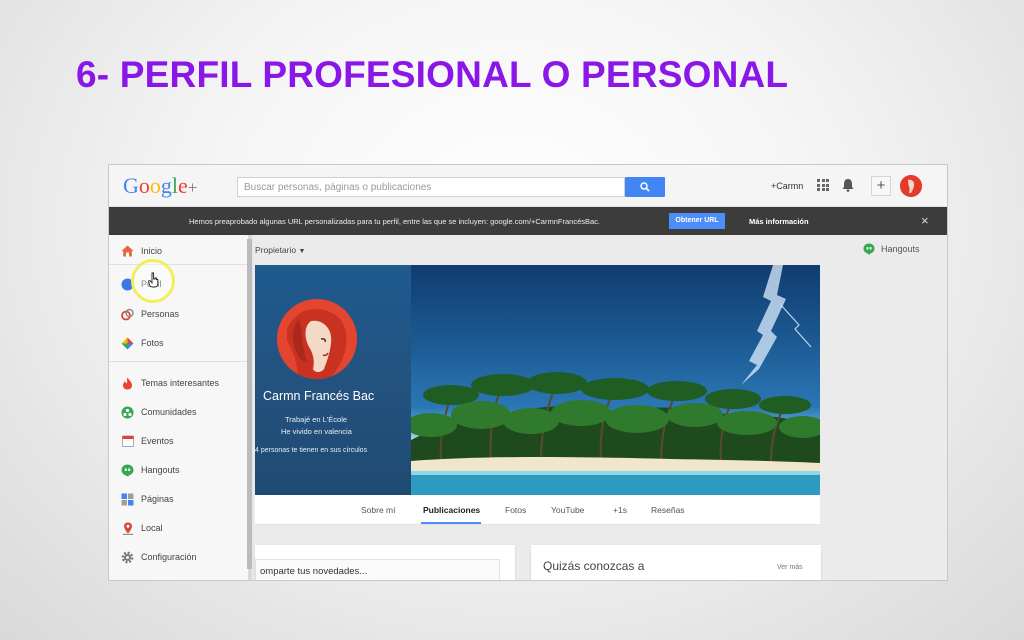  I want to click on tab-publicaciones: Publicaciones, so click(451, 510).